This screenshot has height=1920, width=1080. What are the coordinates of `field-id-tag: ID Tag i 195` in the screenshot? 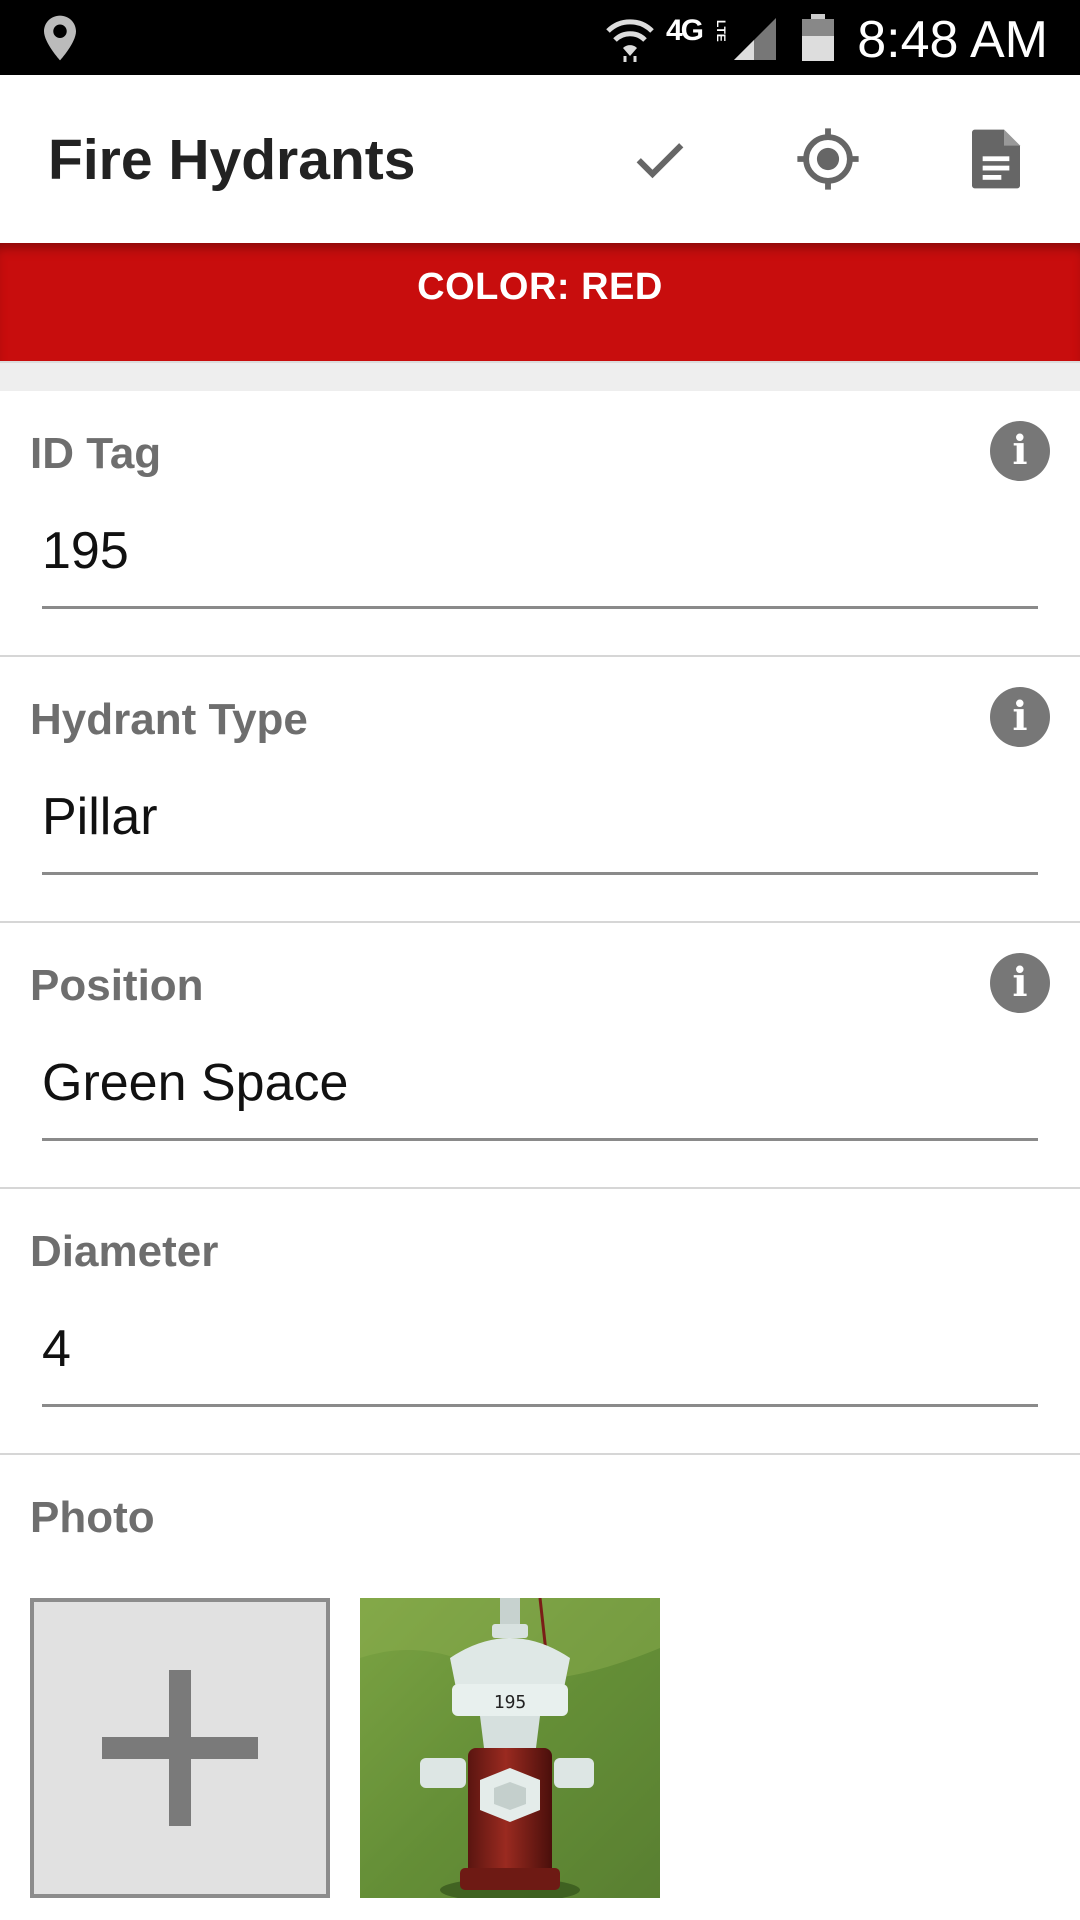 It's located at (540, 524).